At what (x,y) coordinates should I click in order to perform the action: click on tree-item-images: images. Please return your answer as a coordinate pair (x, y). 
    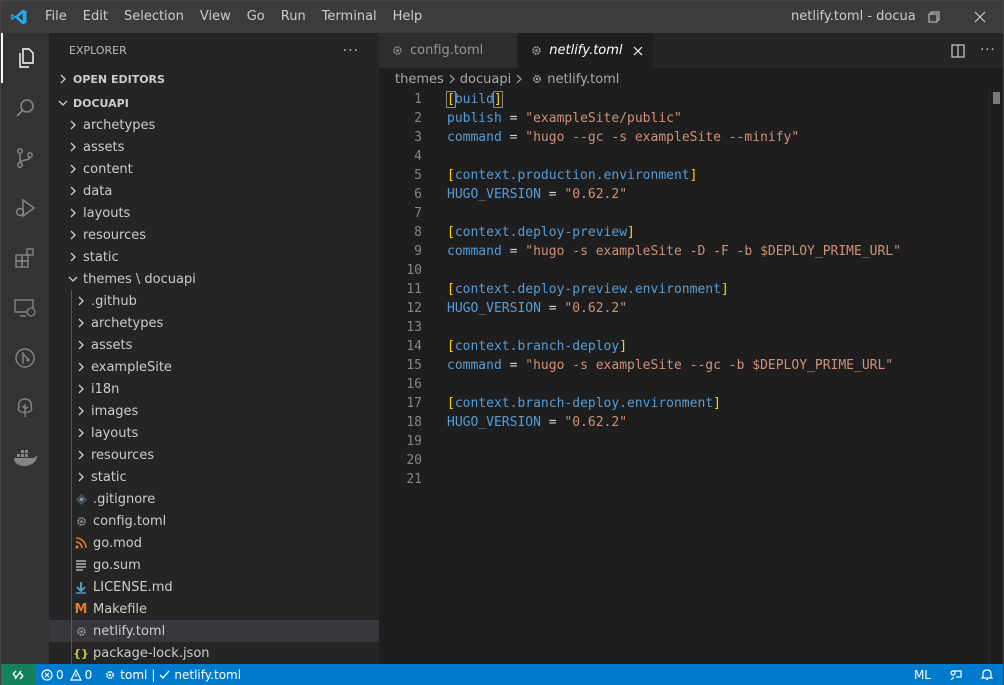
    Looking at the image, I should click on (214, 411).